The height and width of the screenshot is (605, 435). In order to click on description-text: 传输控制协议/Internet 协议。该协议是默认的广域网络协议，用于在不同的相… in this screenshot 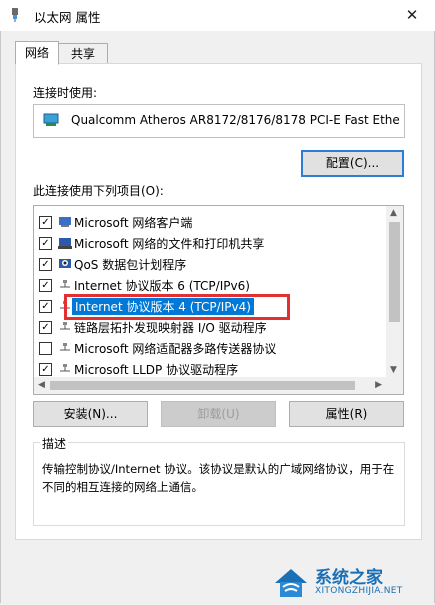, I will do `click(218, 478)`.